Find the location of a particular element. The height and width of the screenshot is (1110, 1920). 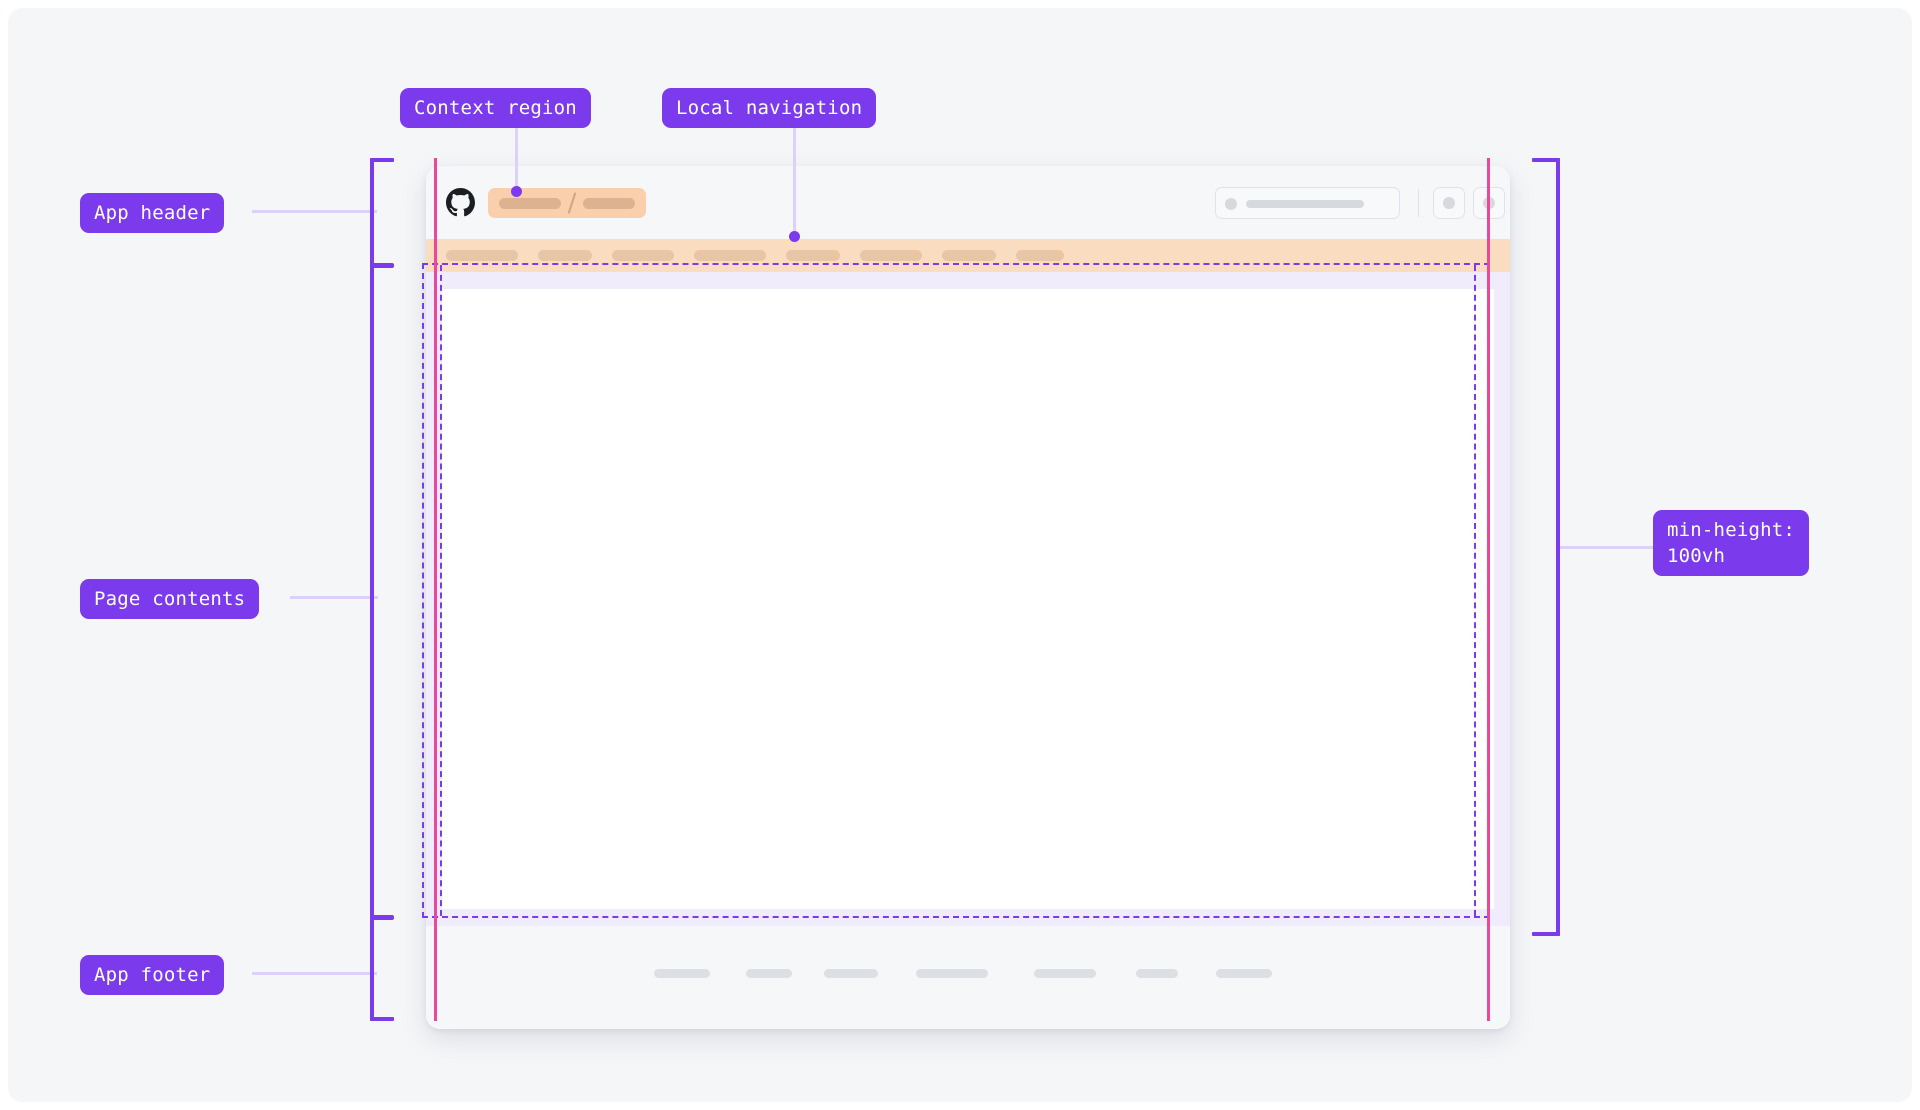

app-footer is located at coordinates (968, 977).